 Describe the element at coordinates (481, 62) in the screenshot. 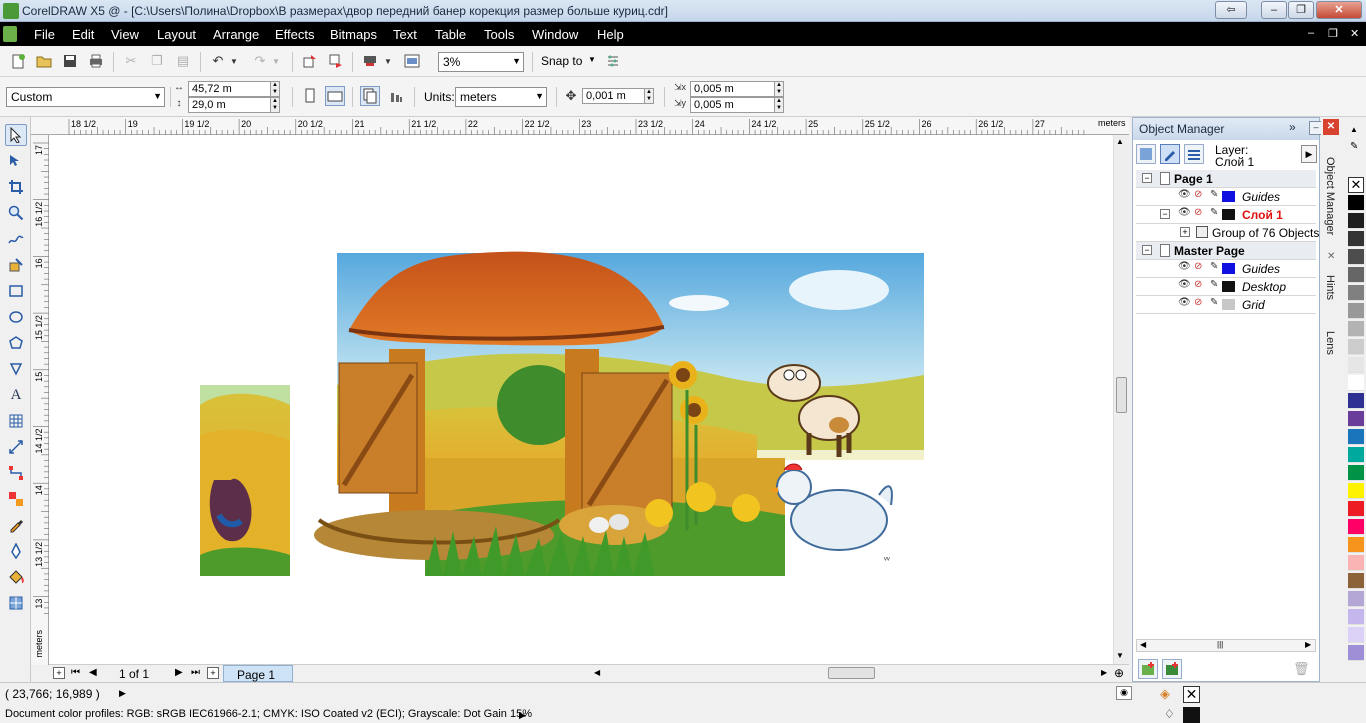

I see `zoom-level-select: 3% ▼` at that location.